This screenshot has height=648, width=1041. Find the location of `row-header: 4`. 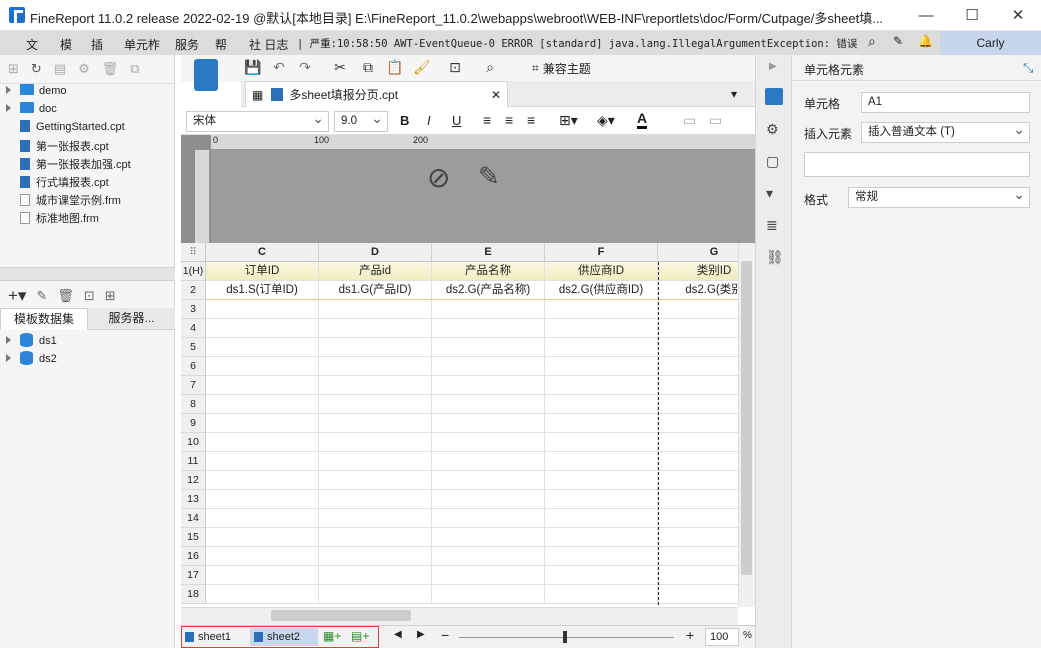

row-header: 4 is located at coordinates (193, 328).